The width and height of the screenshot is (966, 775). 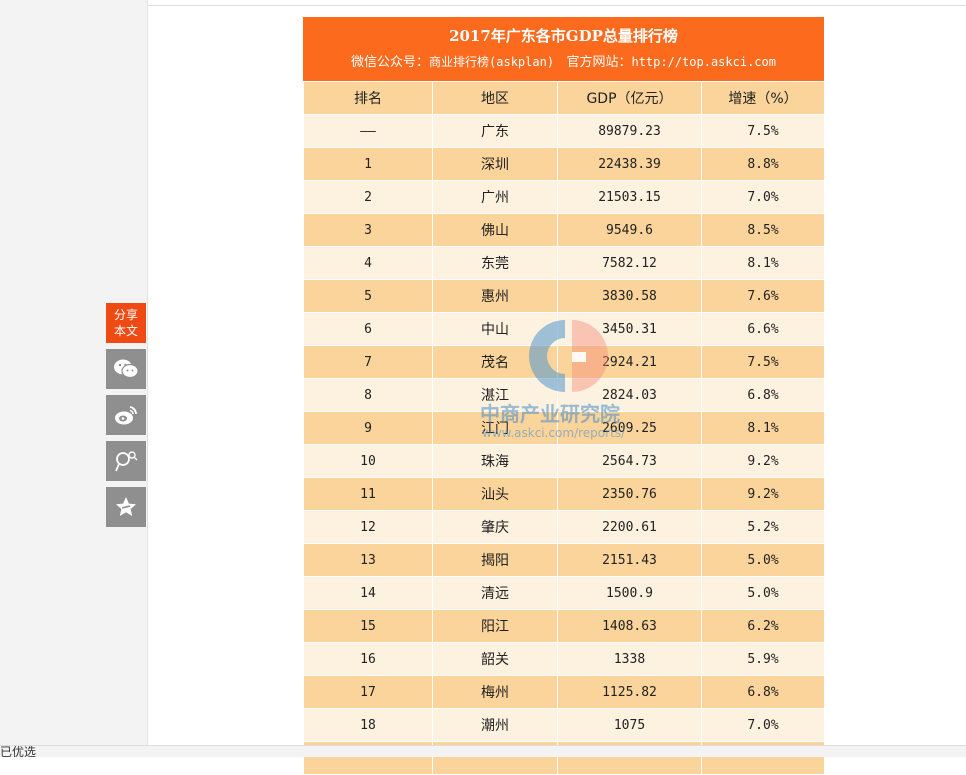 I want to click on cell-gdp: 2924.21, so click(x=629, y=362).